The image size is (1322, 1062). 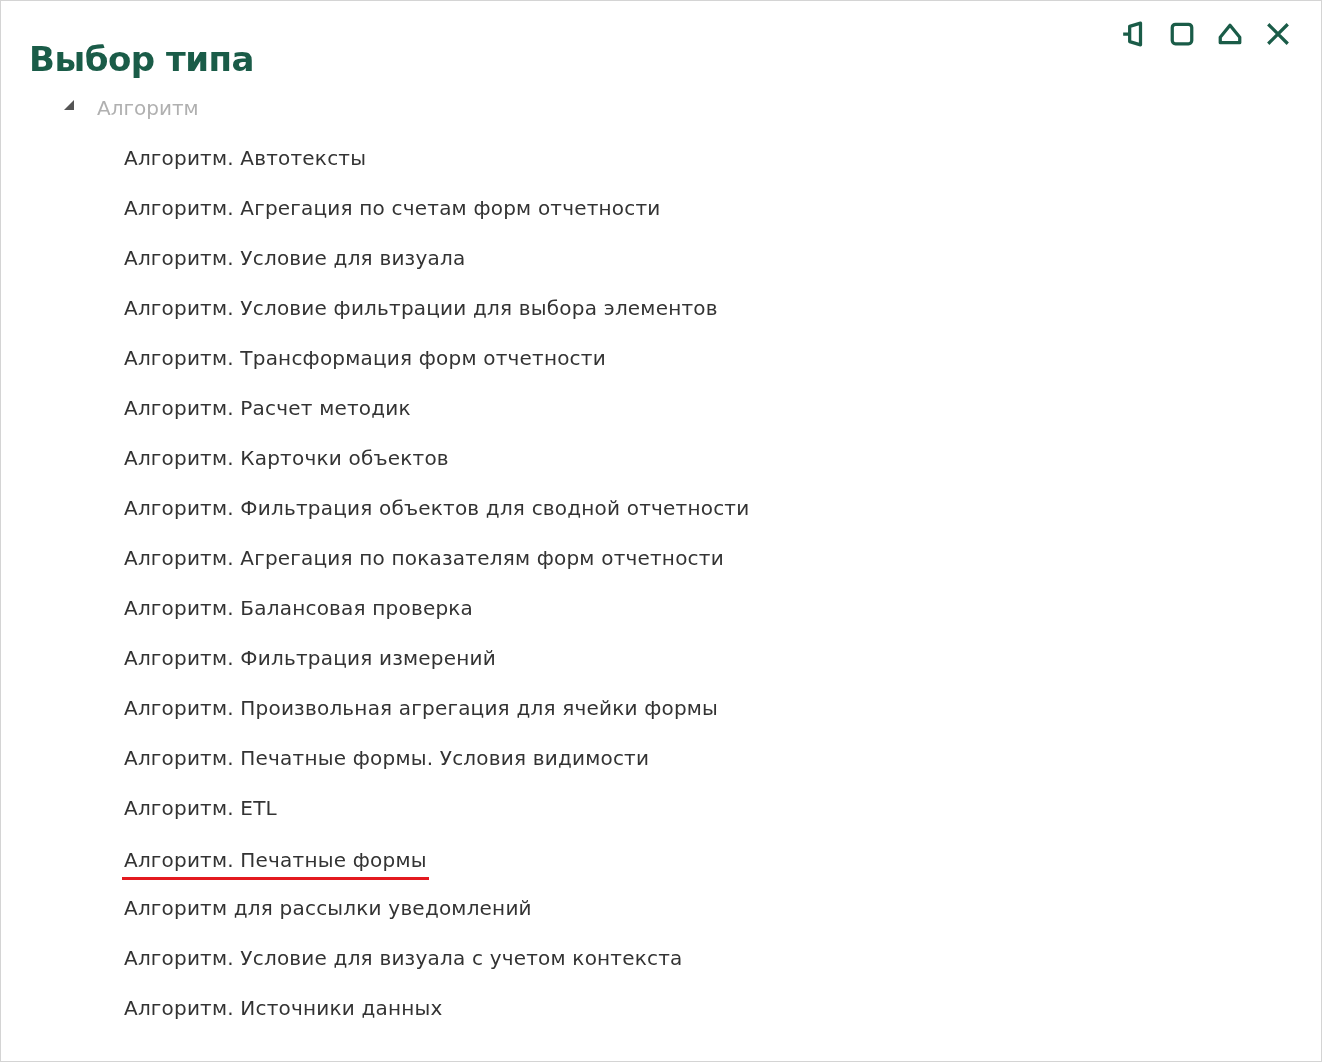 What do you see at coordinates (141, 59) in the screenshot?
I see `window-title: Выбор типа` at bounding box center [141, 59].